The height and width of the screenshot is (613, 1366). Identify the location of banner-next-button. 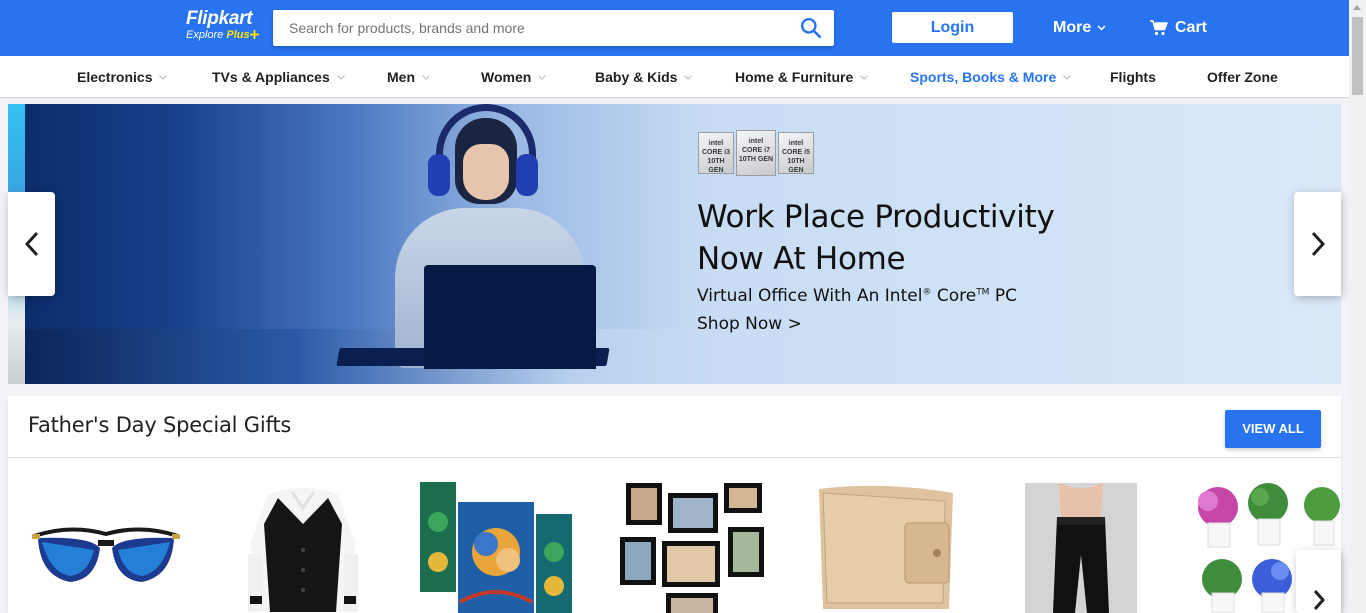
(1317, 244).